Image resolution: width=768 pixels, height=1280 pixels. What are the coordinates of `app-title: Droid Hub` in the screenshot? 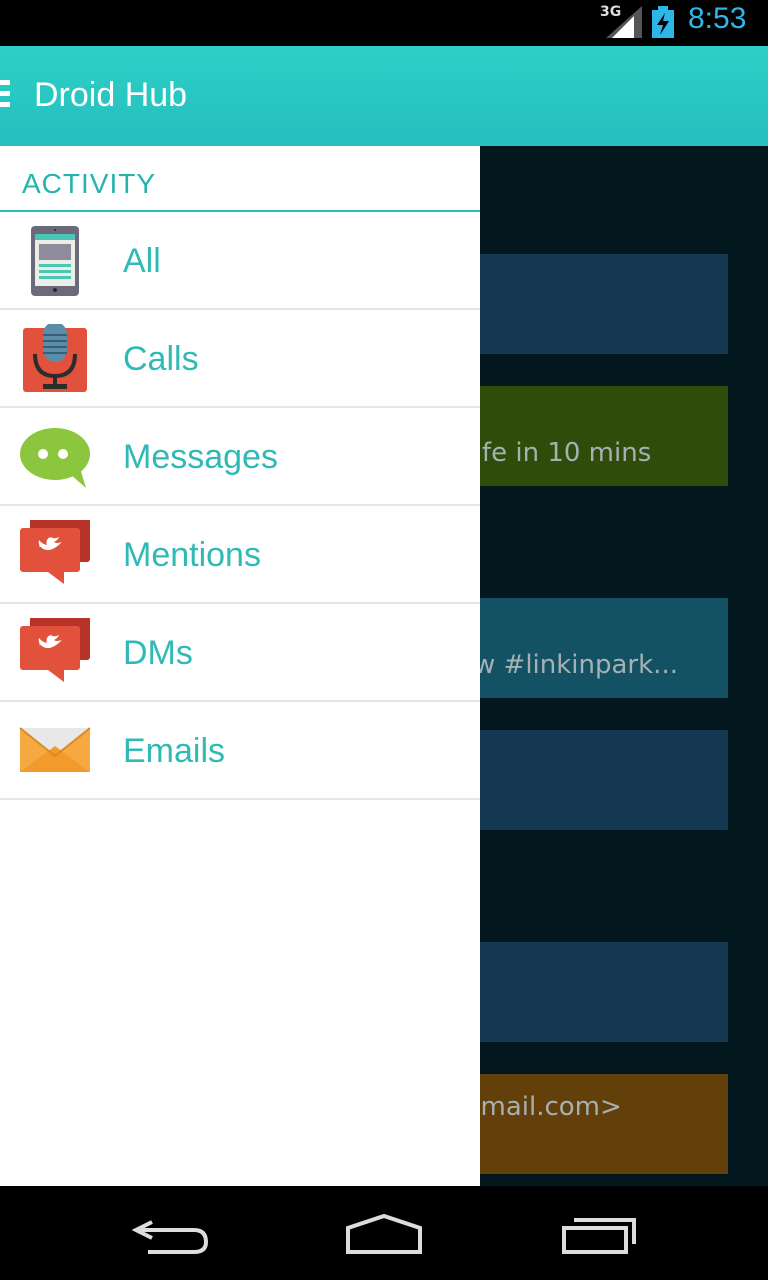 It's located at (110, 95).